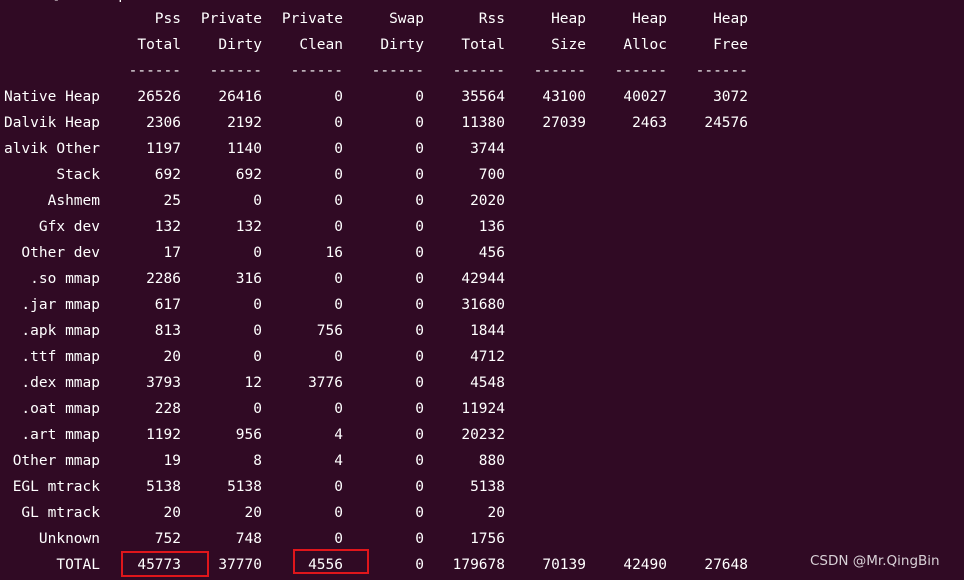 Image resolution: width=964 pixels, height=580 pixels. I want to click on table-row-rss-total: 20, so click(496, 513).